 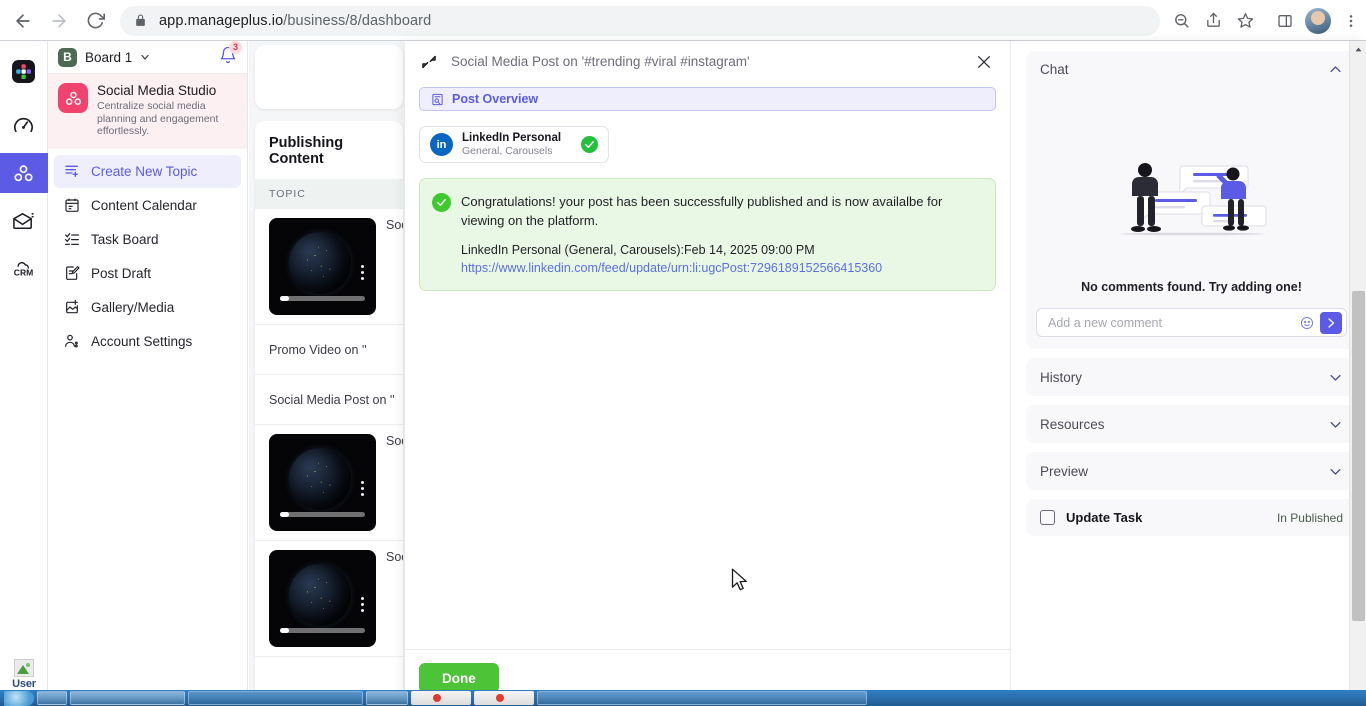 What do you see at coordinates (1358, 456) in the screenshot?
I see `scrollbar-thumb` at bounding box center [1358, 456].